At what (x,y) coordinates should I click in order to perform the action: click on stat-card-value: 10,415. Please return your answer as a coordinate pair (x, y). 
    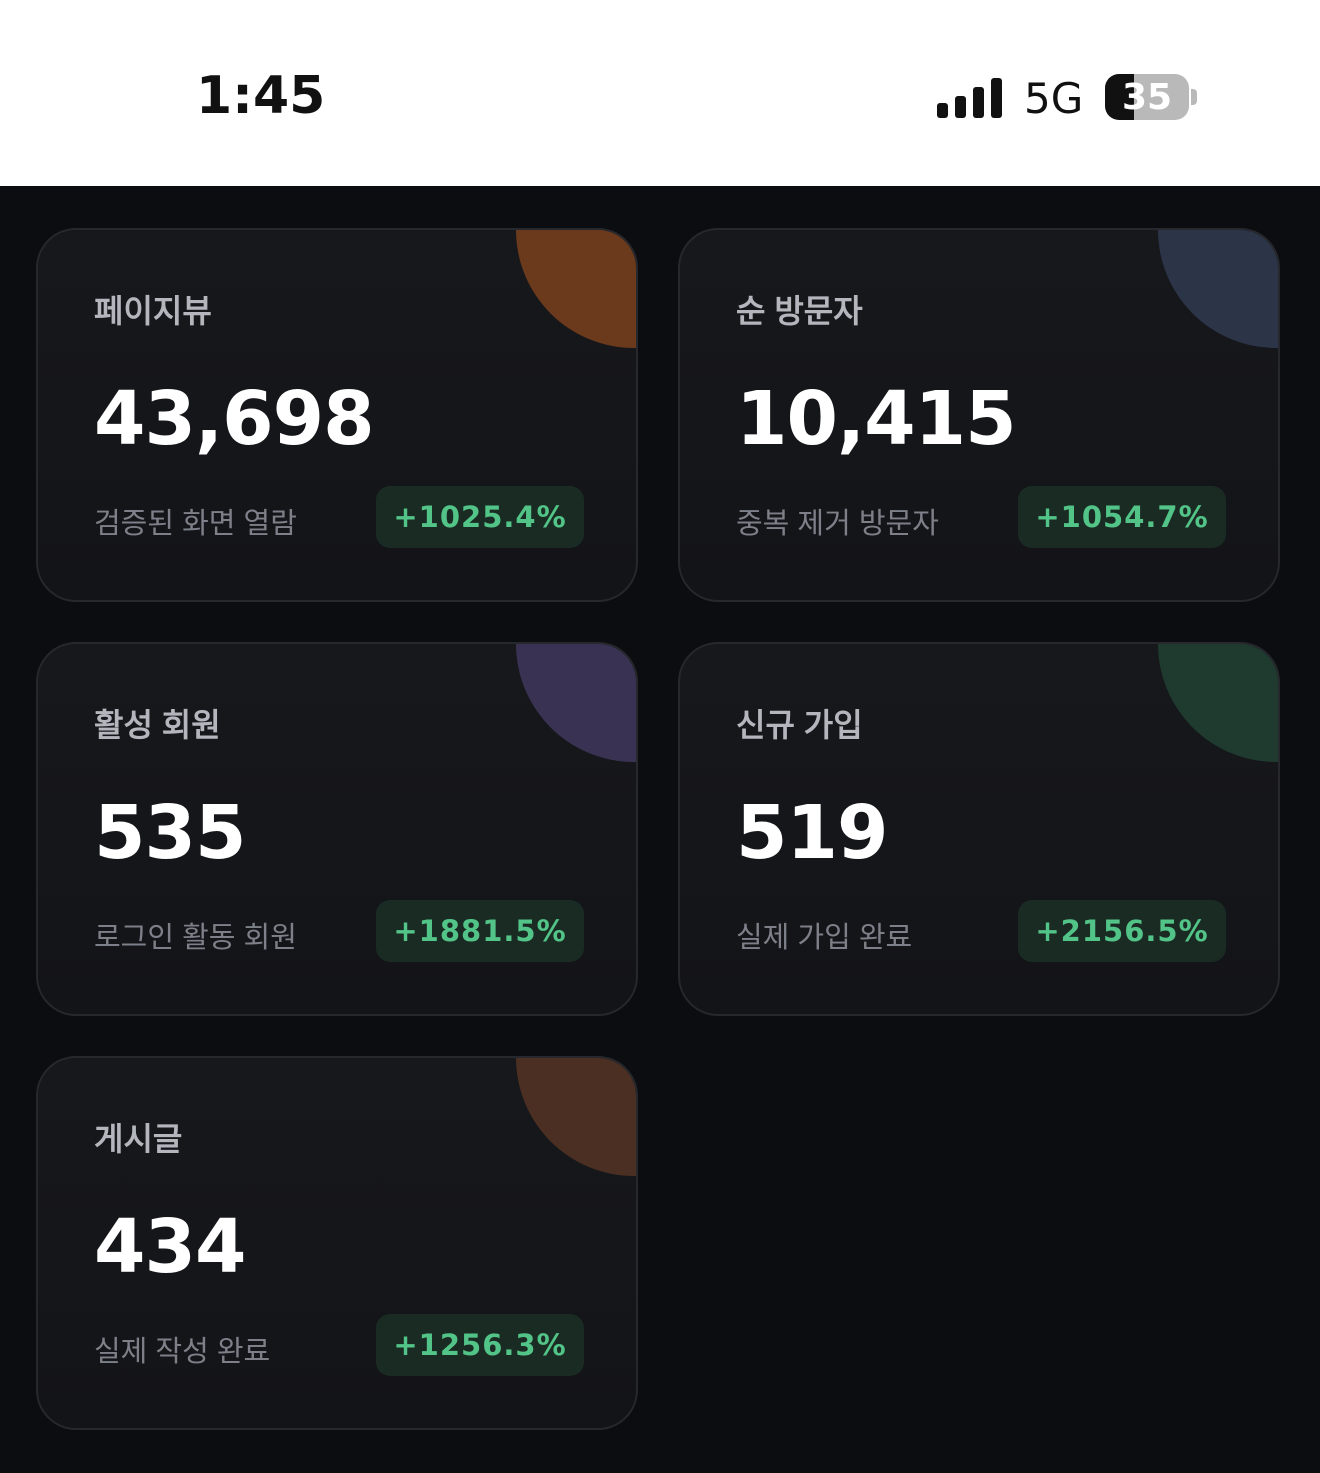
    Looking at the image, I should click on (876, 419).